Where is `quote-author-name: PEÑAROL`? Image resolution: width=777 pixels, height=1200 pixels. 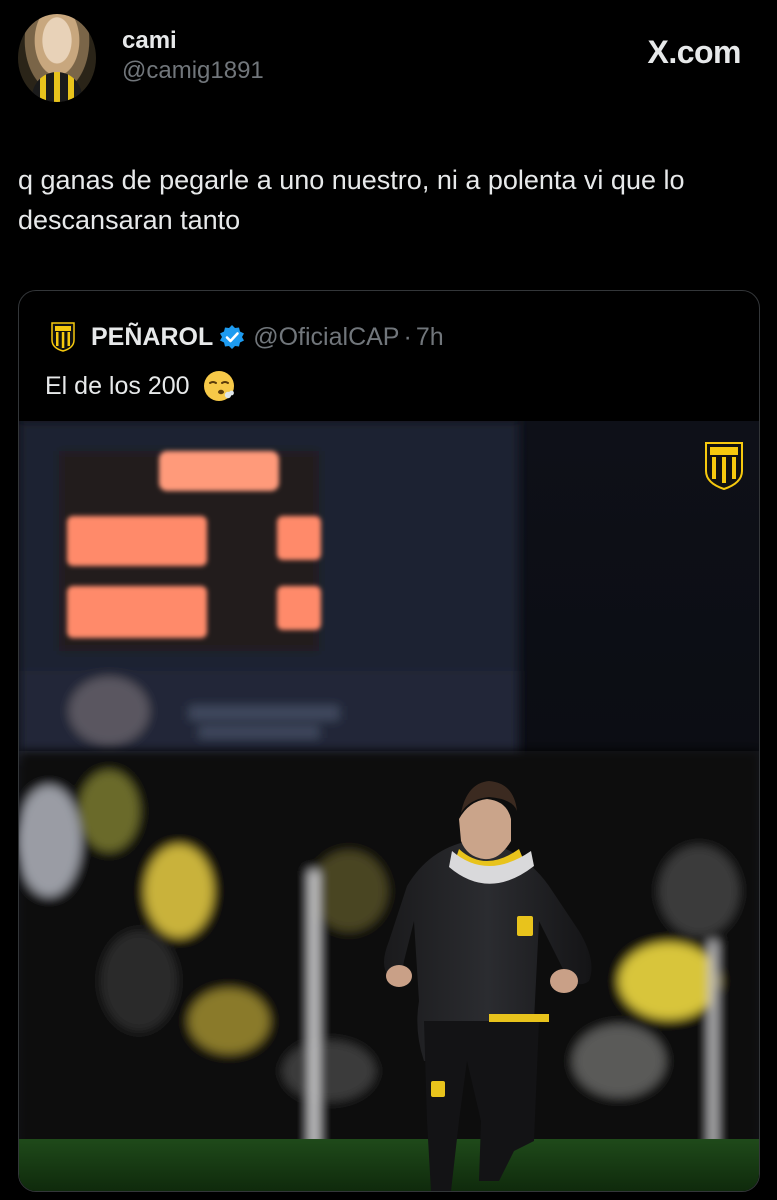
quote-author-name: PEÑAROL is located at coordinates (152, 337).